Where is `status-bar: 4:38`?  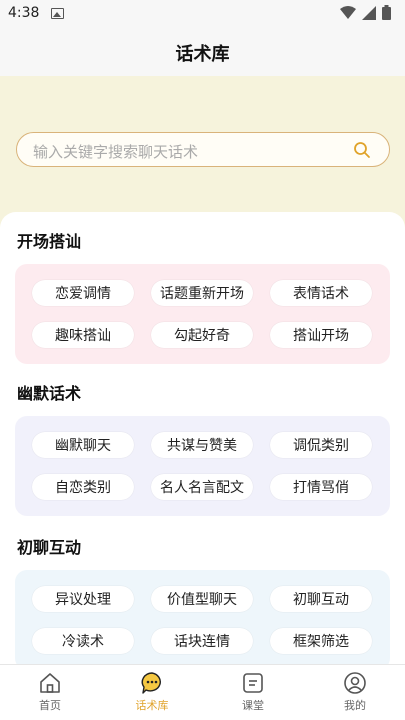 status-bar: 4:38 is located at coordinates (202, 14).